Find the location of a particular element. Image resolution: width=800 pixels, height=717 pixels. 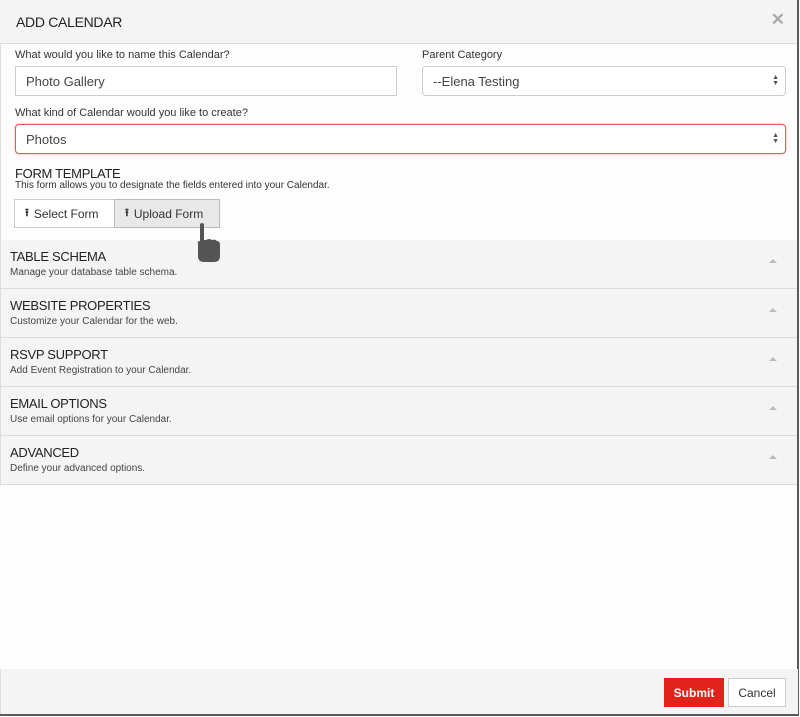

panel-advanced: ADVANCED Define your advanced options. is located at coordinates (398, 460).